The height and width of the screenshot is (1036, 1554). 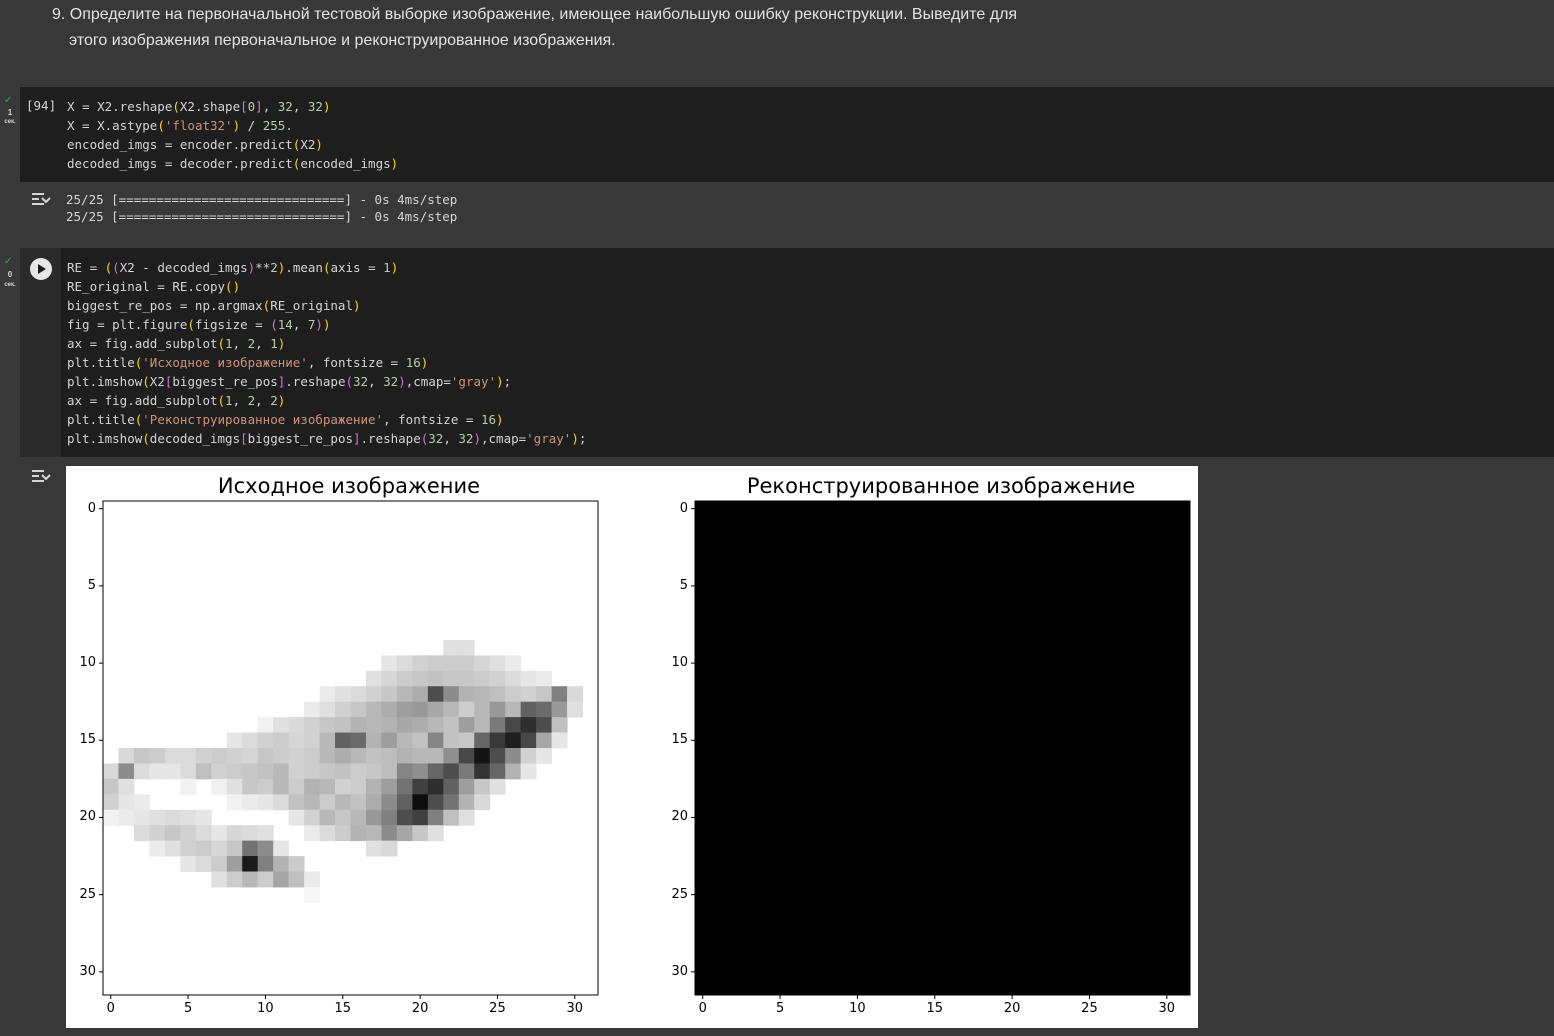 What do you see at coordinates (91, 585) in the screenshot?
I see `y-tick-label: 5` at bounding box center [91, 585].